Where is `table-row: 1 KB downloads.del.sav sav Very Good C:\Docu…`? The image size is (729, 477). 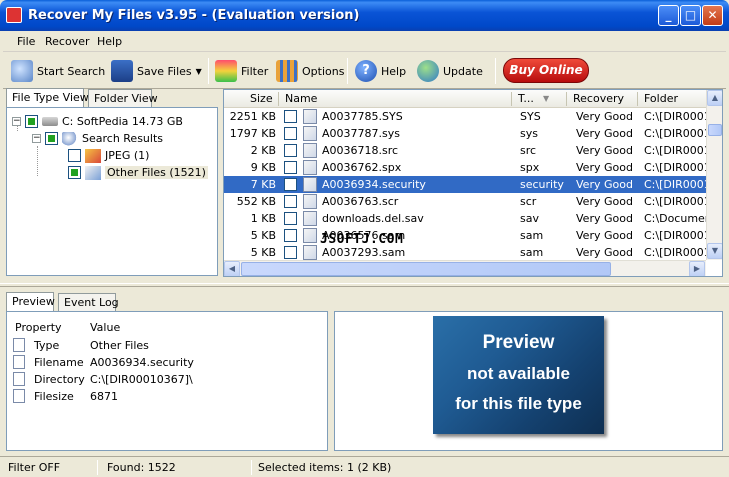 table-row: 1 KB downloads.del.sav sav Very Good C:\Docu… is located at coordinates (465, 218).